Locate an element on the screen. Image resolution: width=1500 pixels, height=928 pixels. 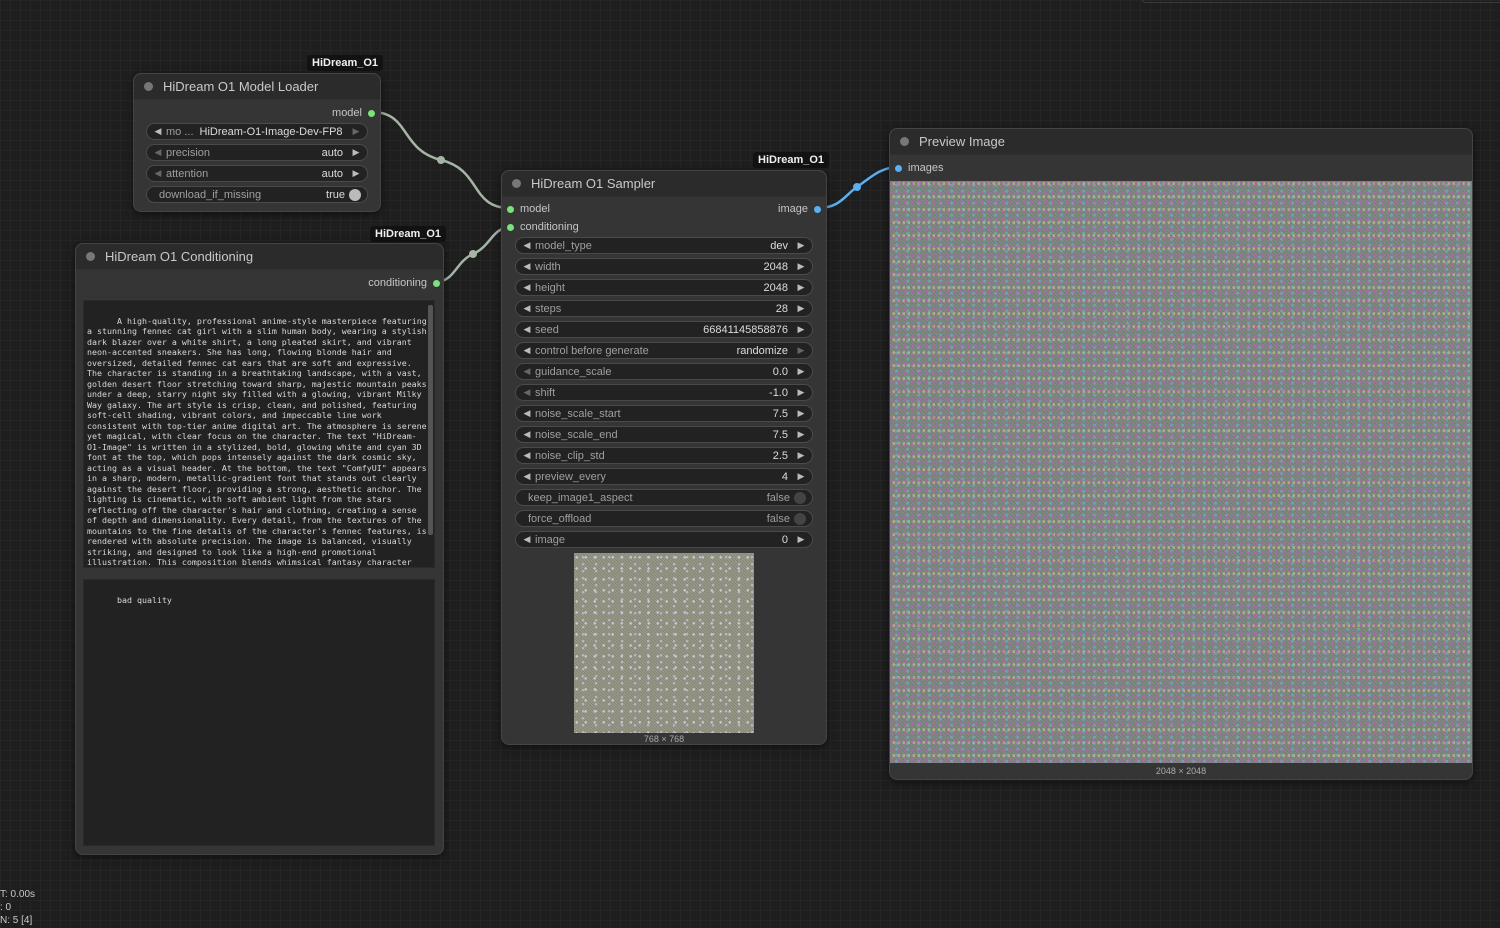
sampler-preview-caption: 768 × 768 is located at coordinates (664, 739).